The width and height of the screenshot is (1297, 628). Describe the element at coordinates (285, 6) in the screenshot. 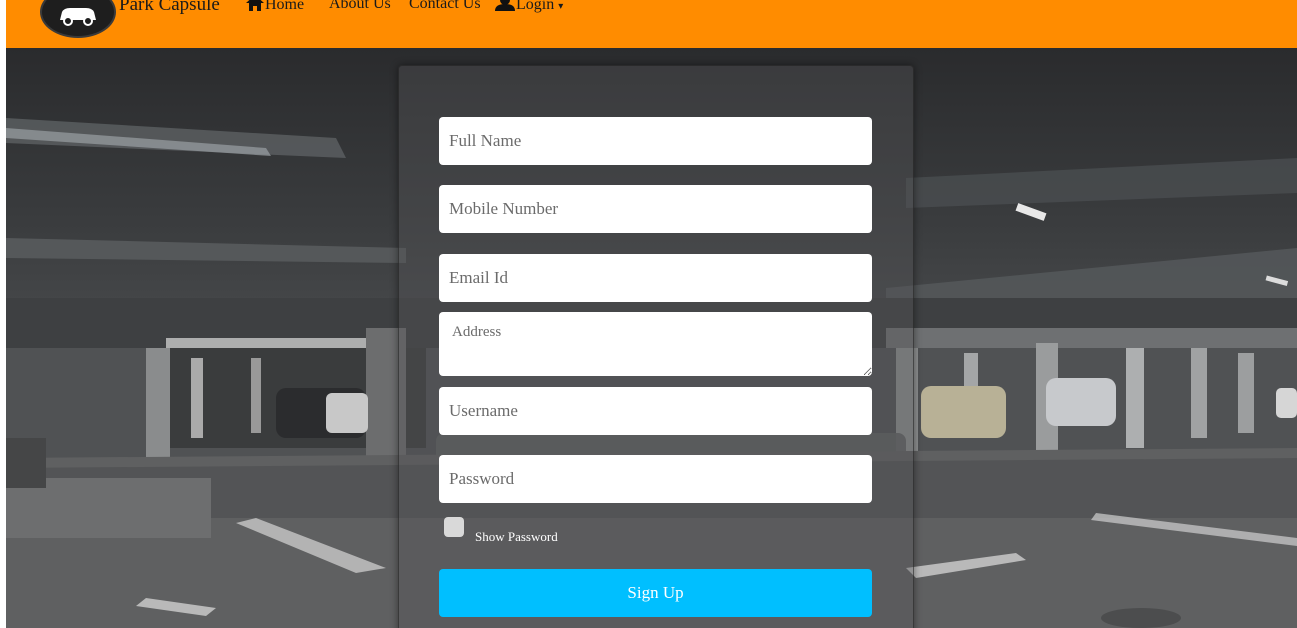

I see `nav-home-label: Home` at that location.